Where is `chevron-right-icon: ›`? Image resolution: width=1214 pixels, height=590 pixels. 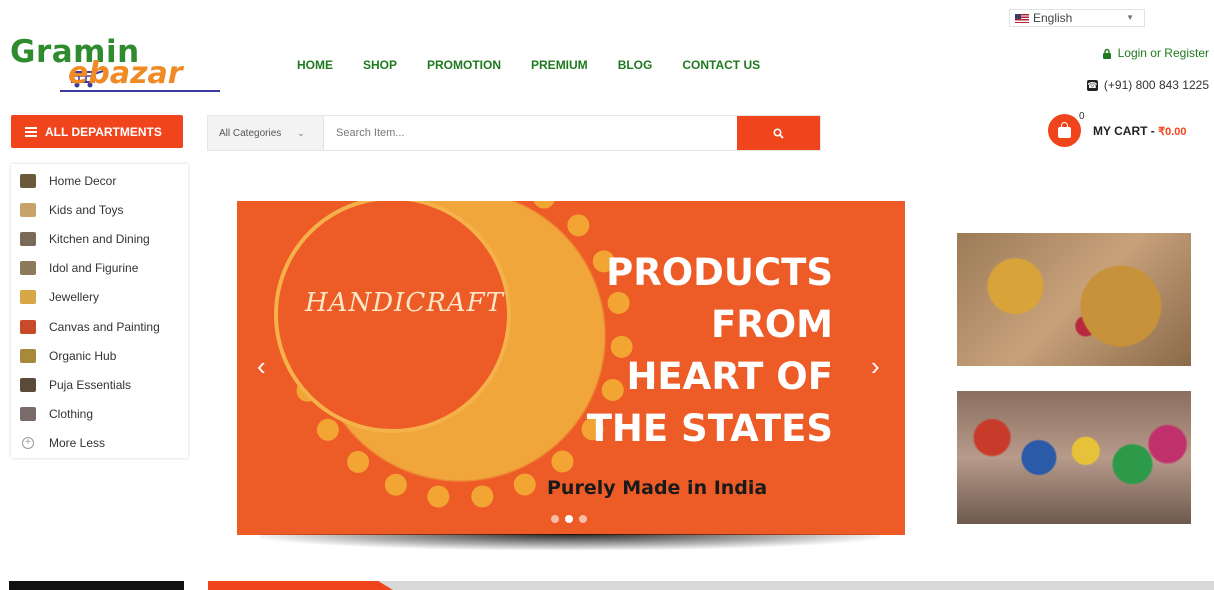 chevron-right-icon: › is located at coordinates (875, 366).